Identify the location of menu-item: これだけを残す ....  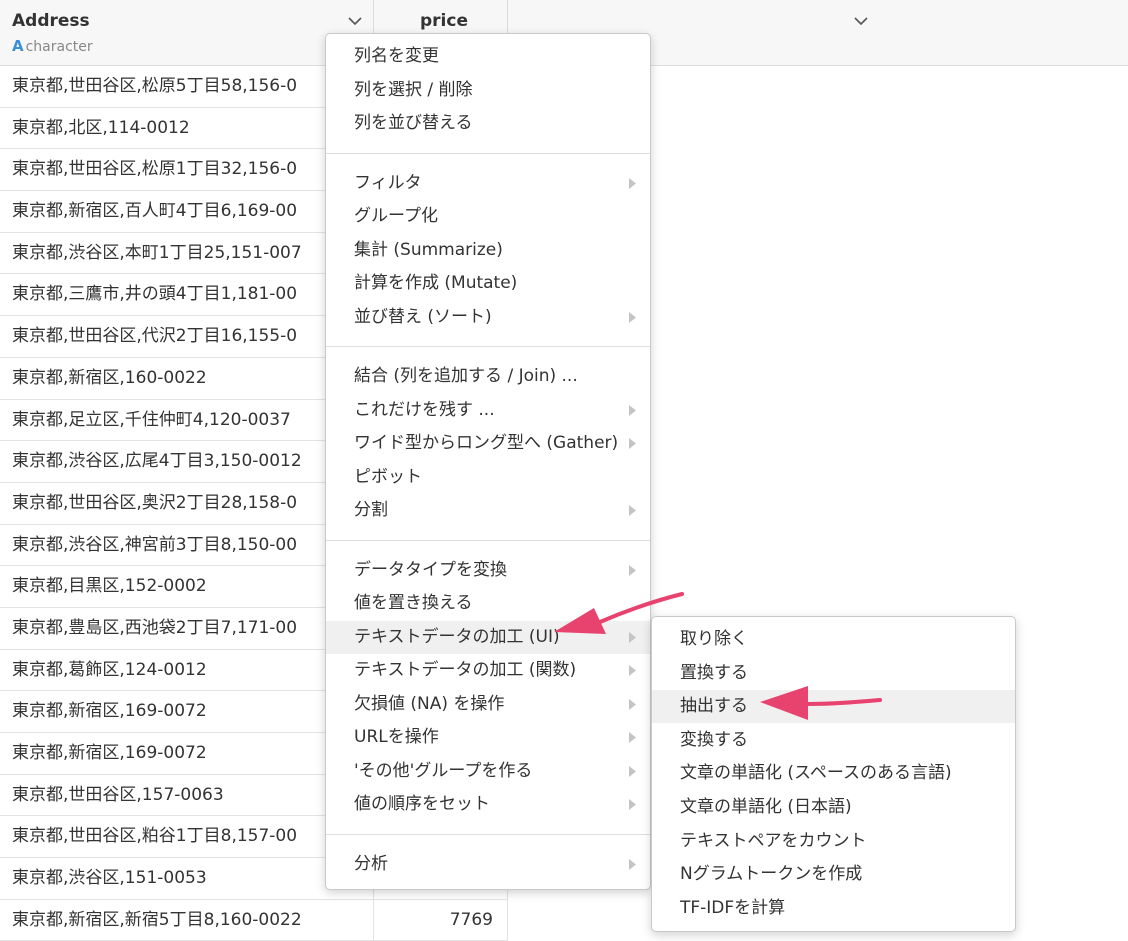
(488, 410).